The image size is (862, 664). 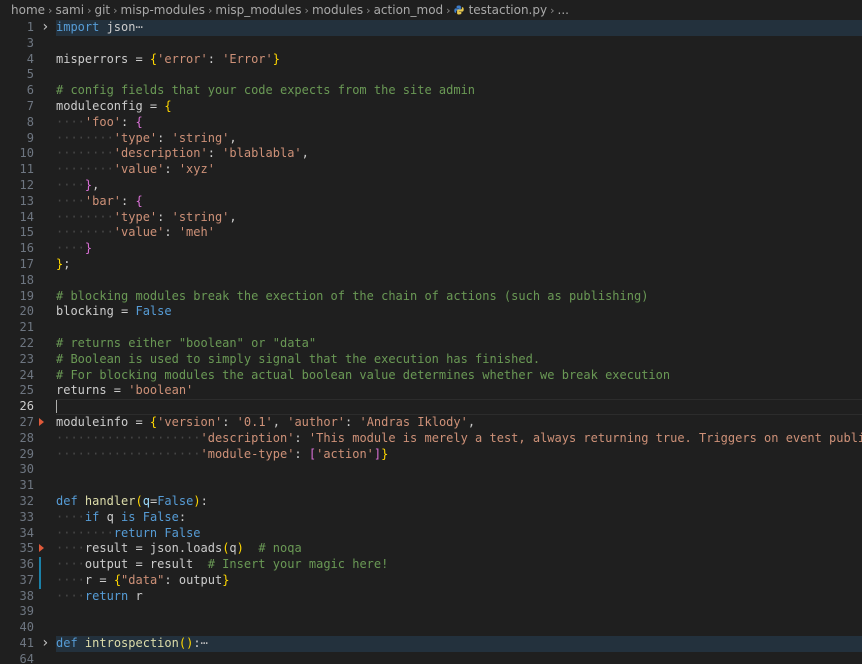 What do you see at coordinates (431, 628) in the screenshot?
I see `code-line: 40` at bounding box center [431, 628].